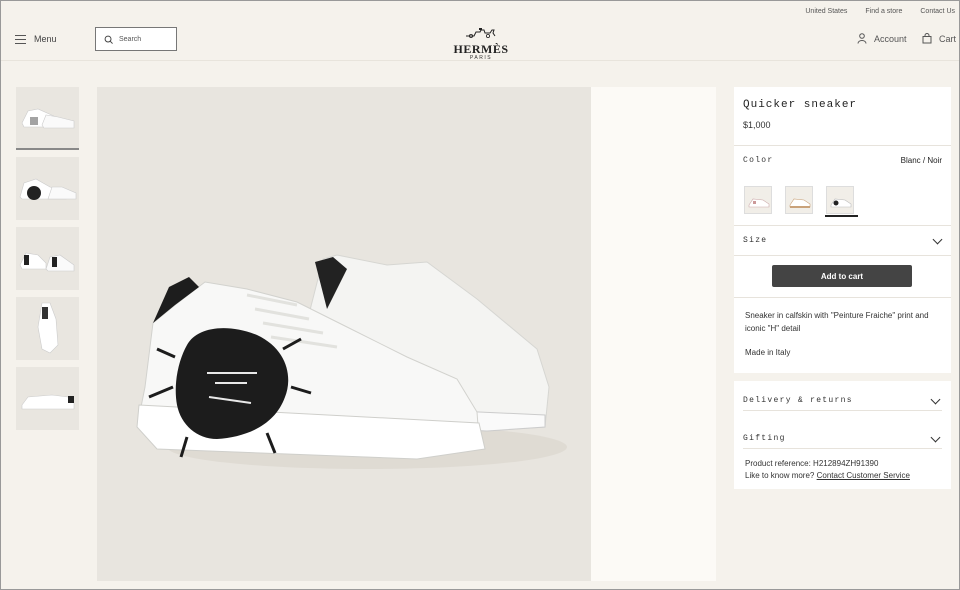 The image size is (960, 590). What do you see at coordinates (653, 334) in the screenshot?
I see `image-side-panel` at bounding box center [653, 334].